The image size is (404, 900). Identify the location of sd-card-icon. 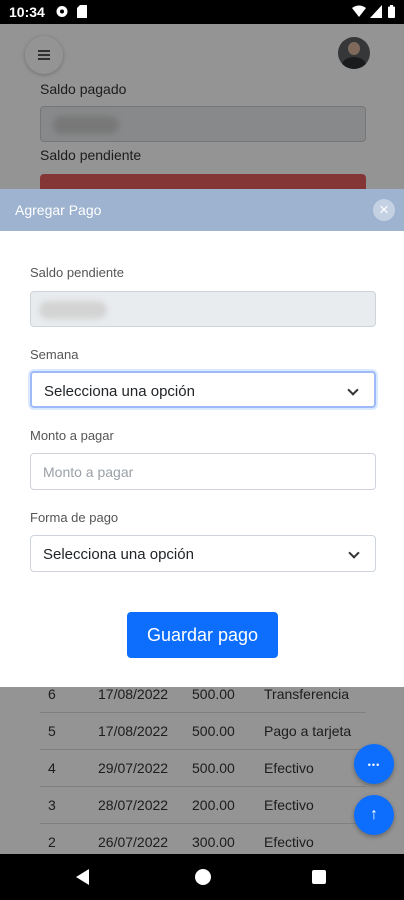
(83, 11).